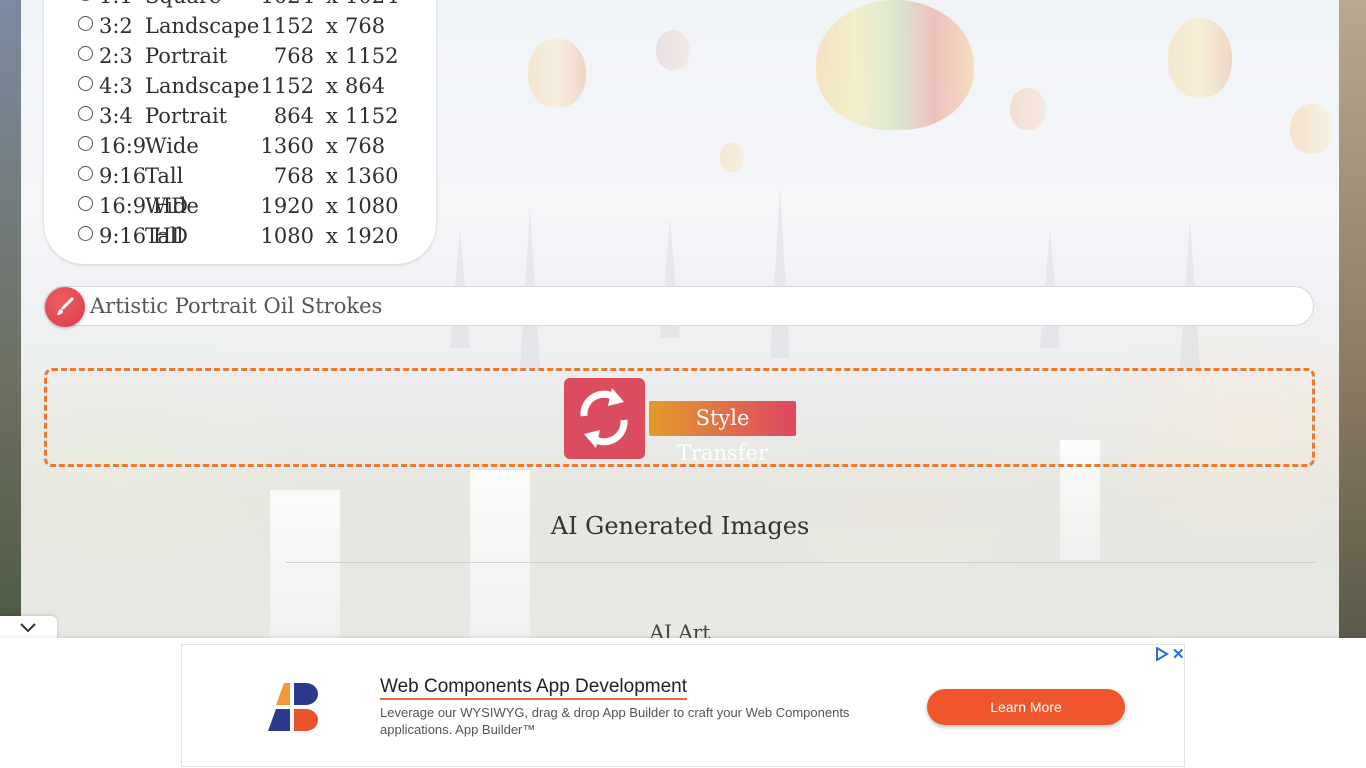 Image resolution: width=1366 pixels, height=768 pixels. What do you see at coordinates (1178, 654) in the screenshot?
I see `ad-close-button: ✕` at bounding box center [1178, 654].